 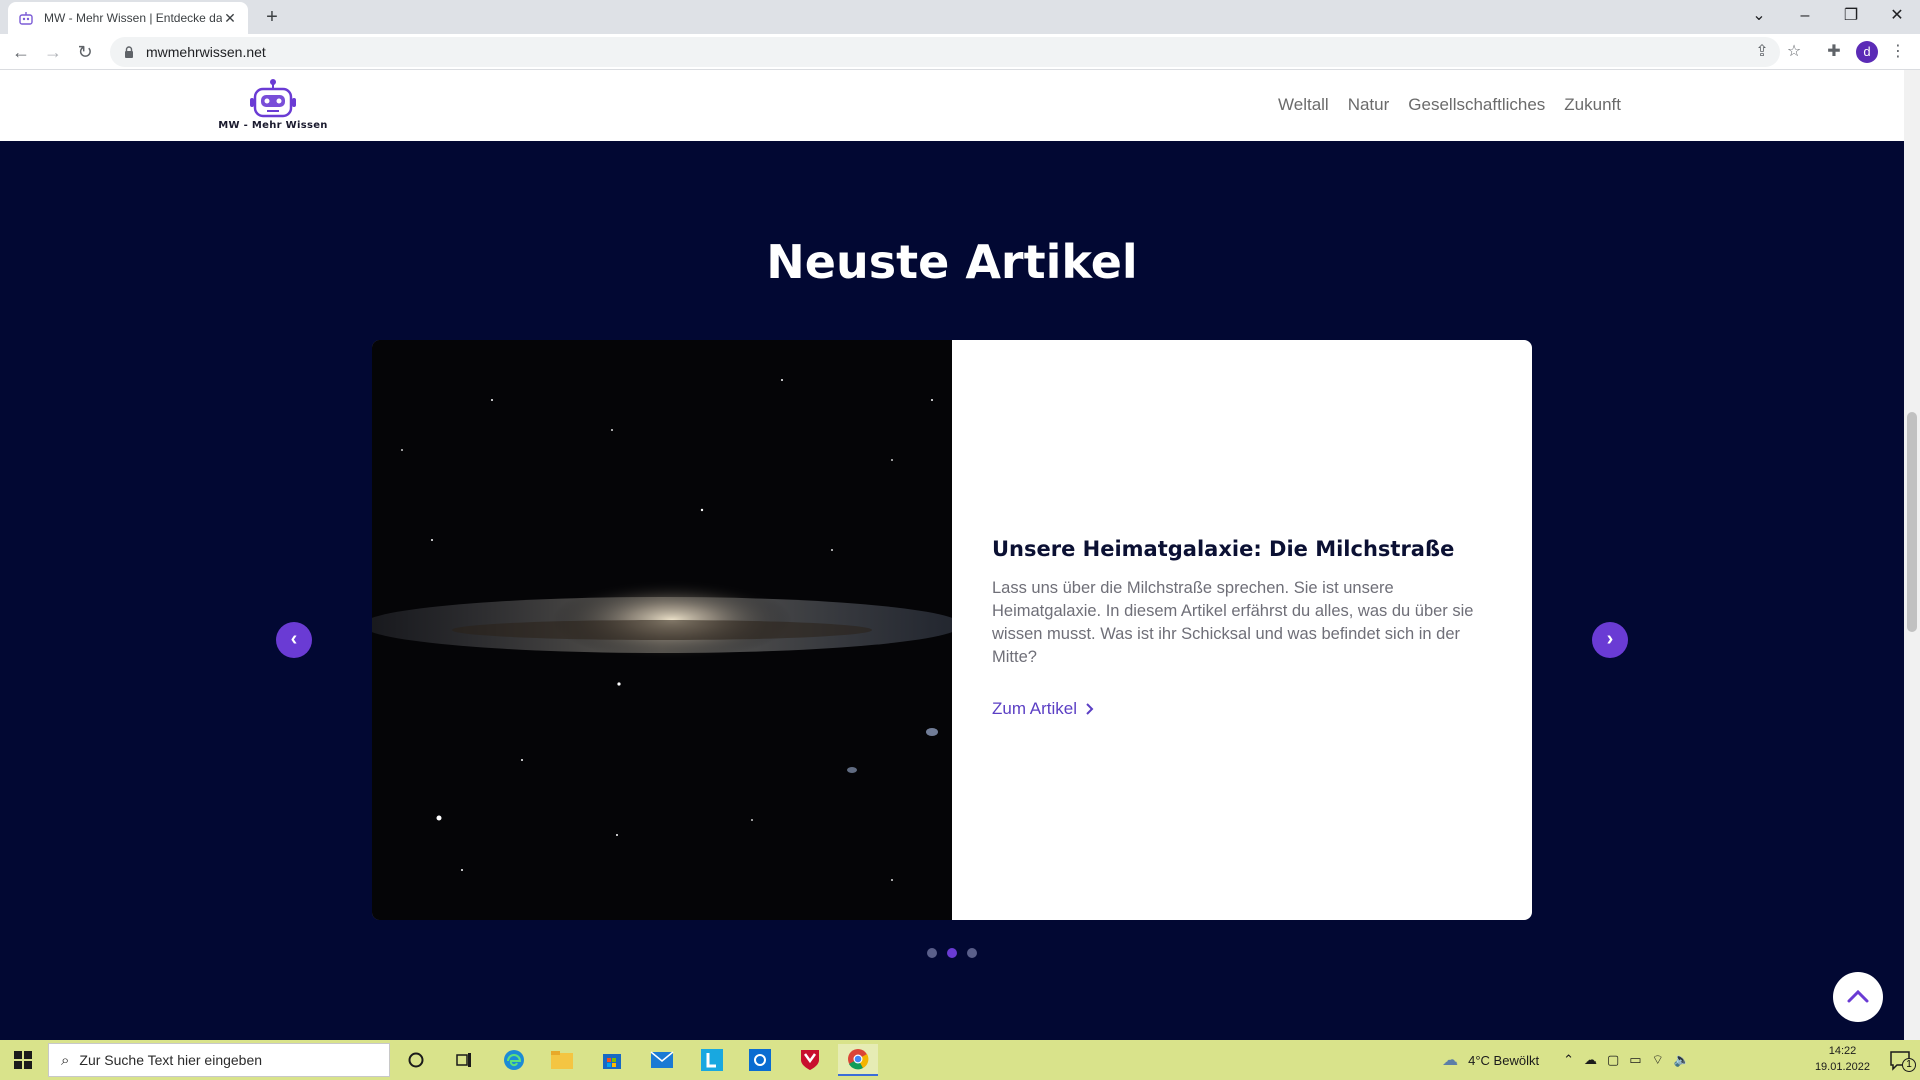 What do you see at coordinates (662, 1060) in the screenshot?
I see `mail-icon` at bounding box center [662, 1060].